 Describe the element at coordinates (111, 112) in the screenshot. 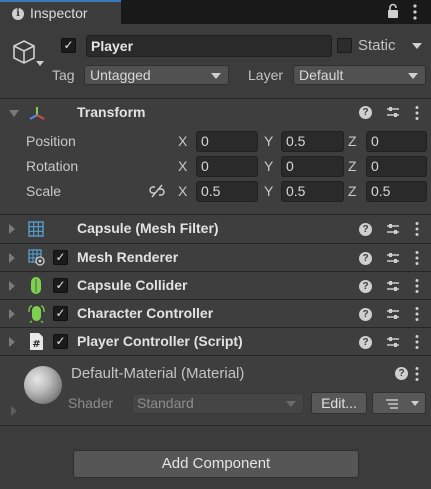

I see `transform-title: Transform` at that location.